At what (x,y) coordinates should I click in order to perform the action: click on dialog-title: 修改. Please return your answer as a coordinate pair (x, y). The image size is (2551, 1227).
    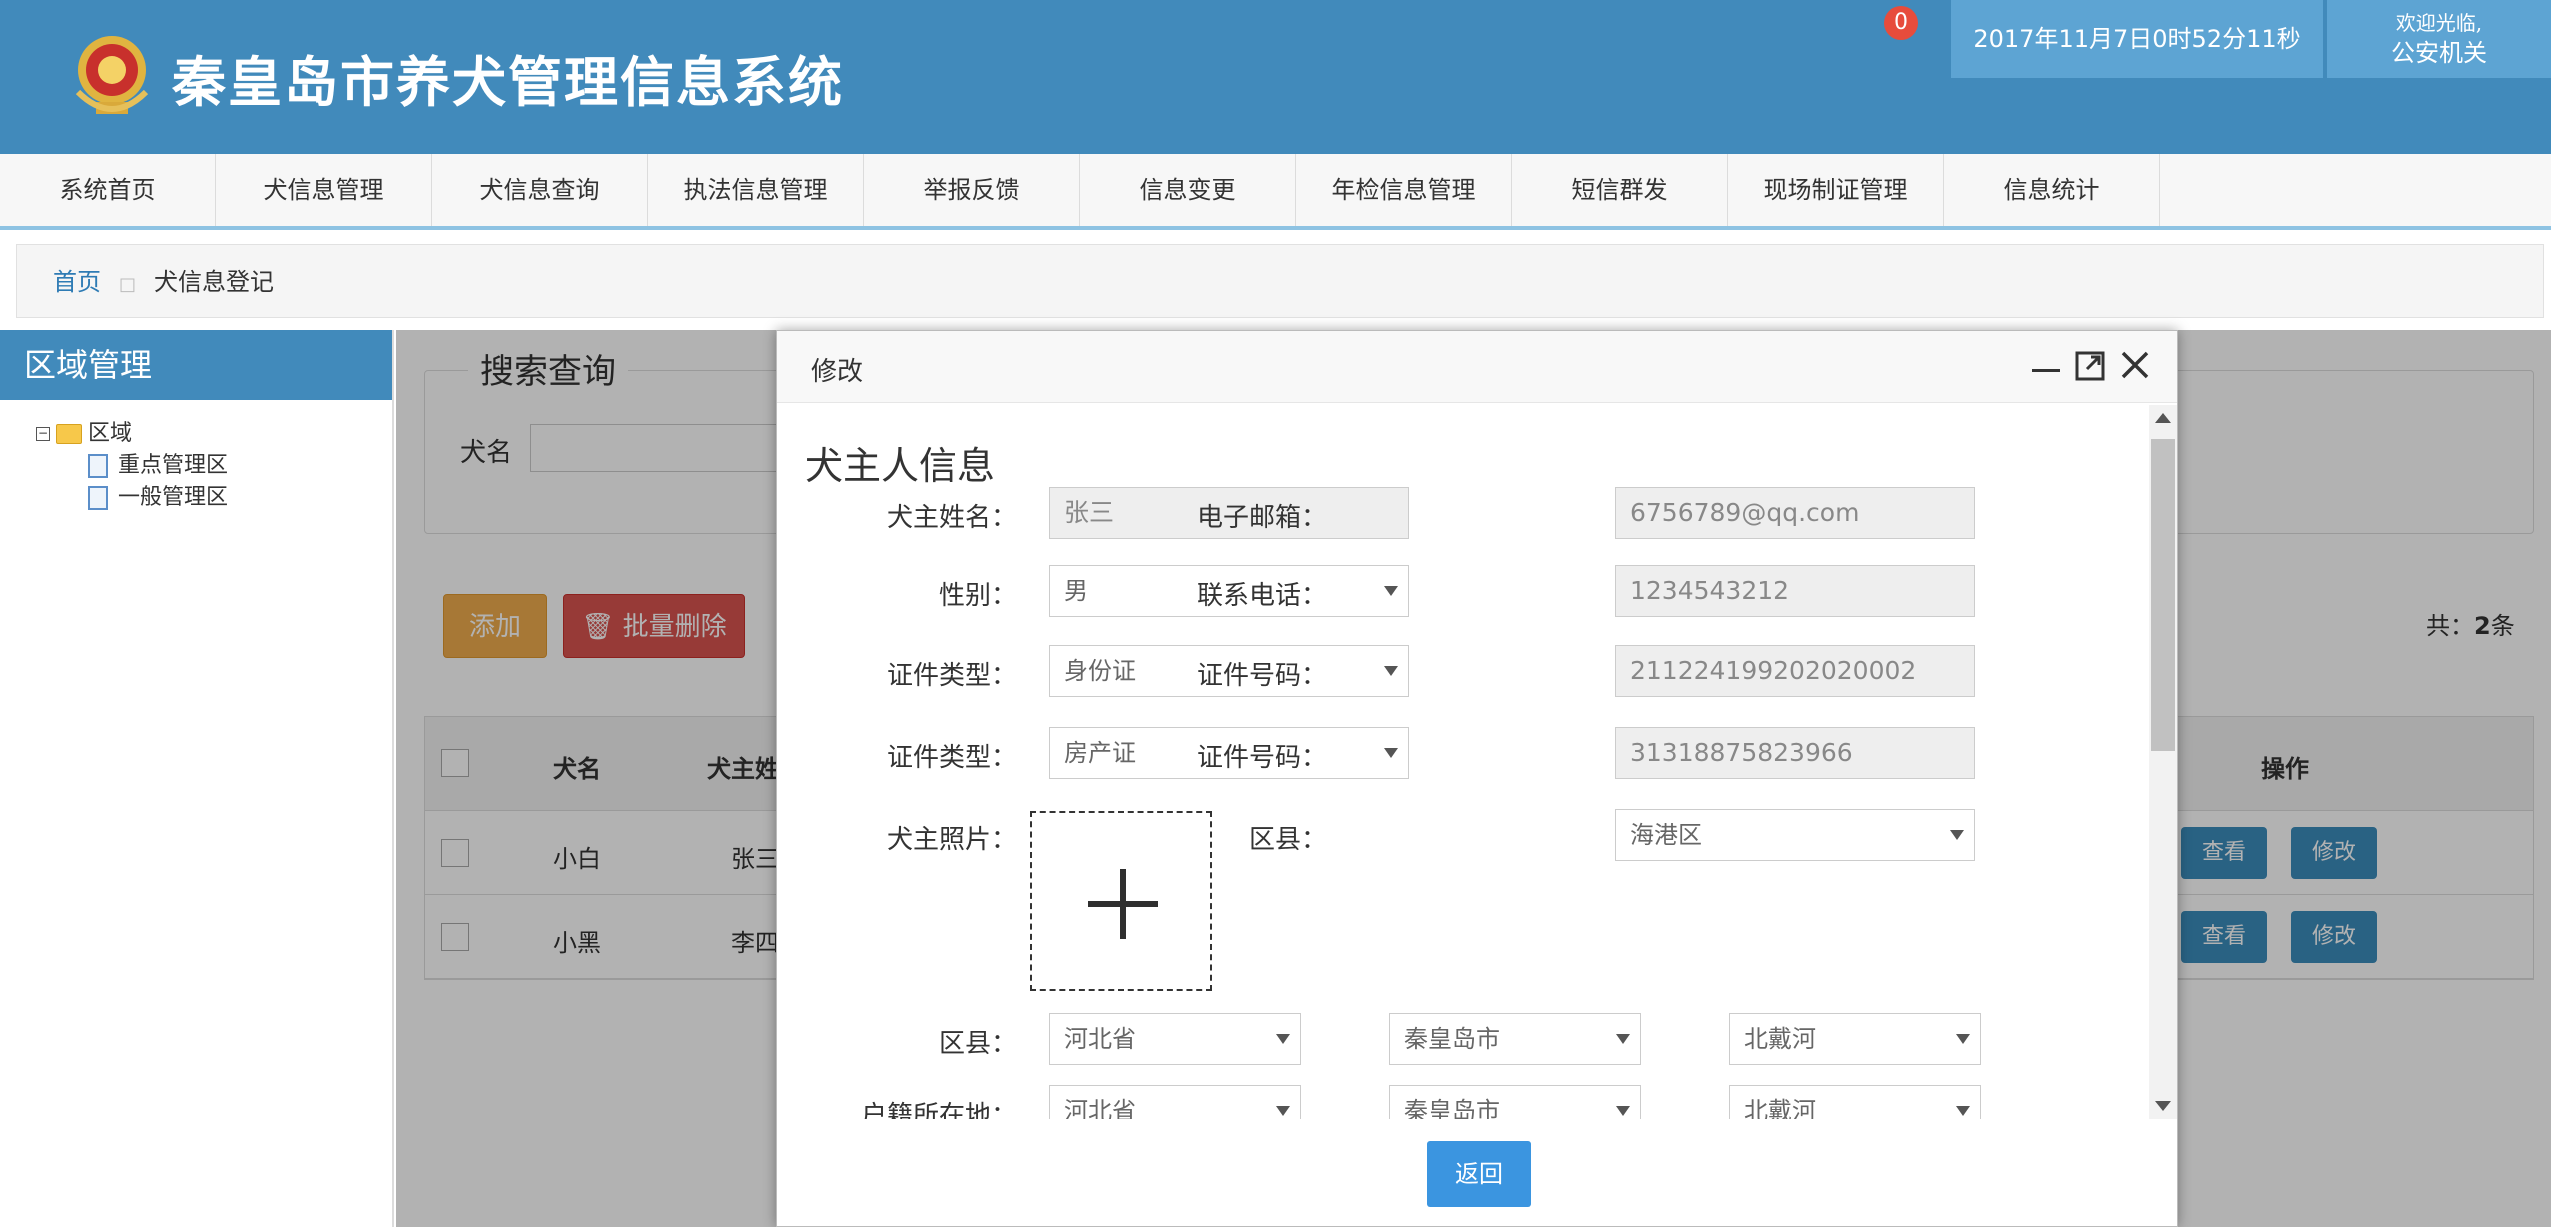
    Looking at the image, I should click on (837, 372).